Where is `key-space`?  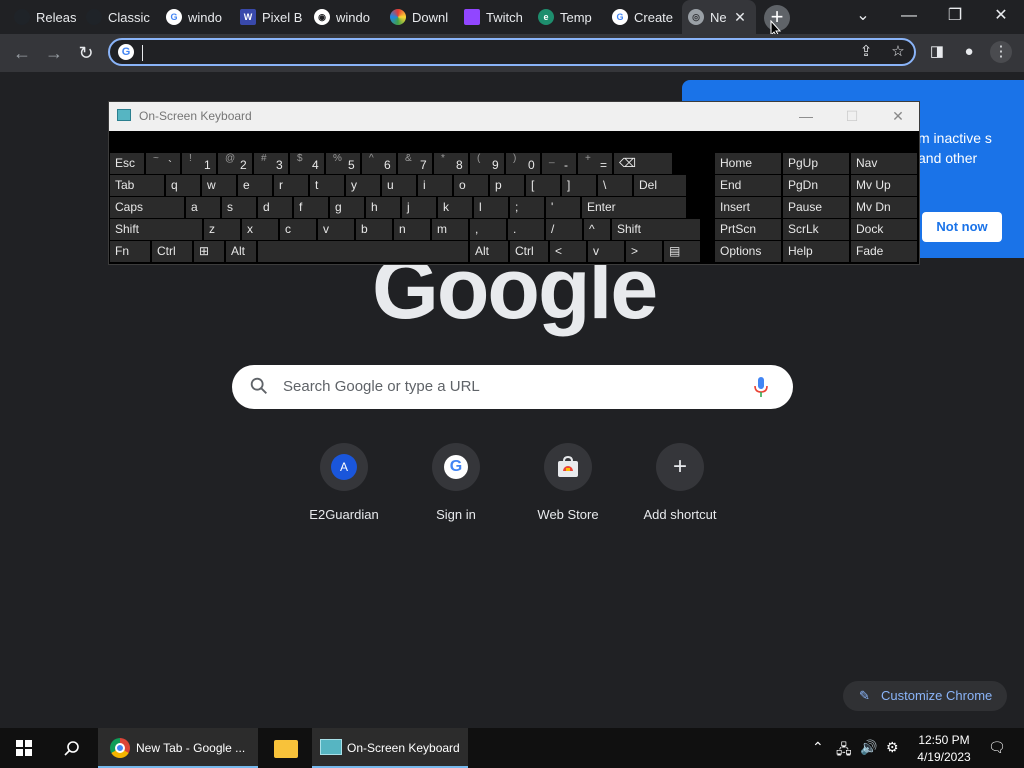 key-space is located at coordinates (363, 251).